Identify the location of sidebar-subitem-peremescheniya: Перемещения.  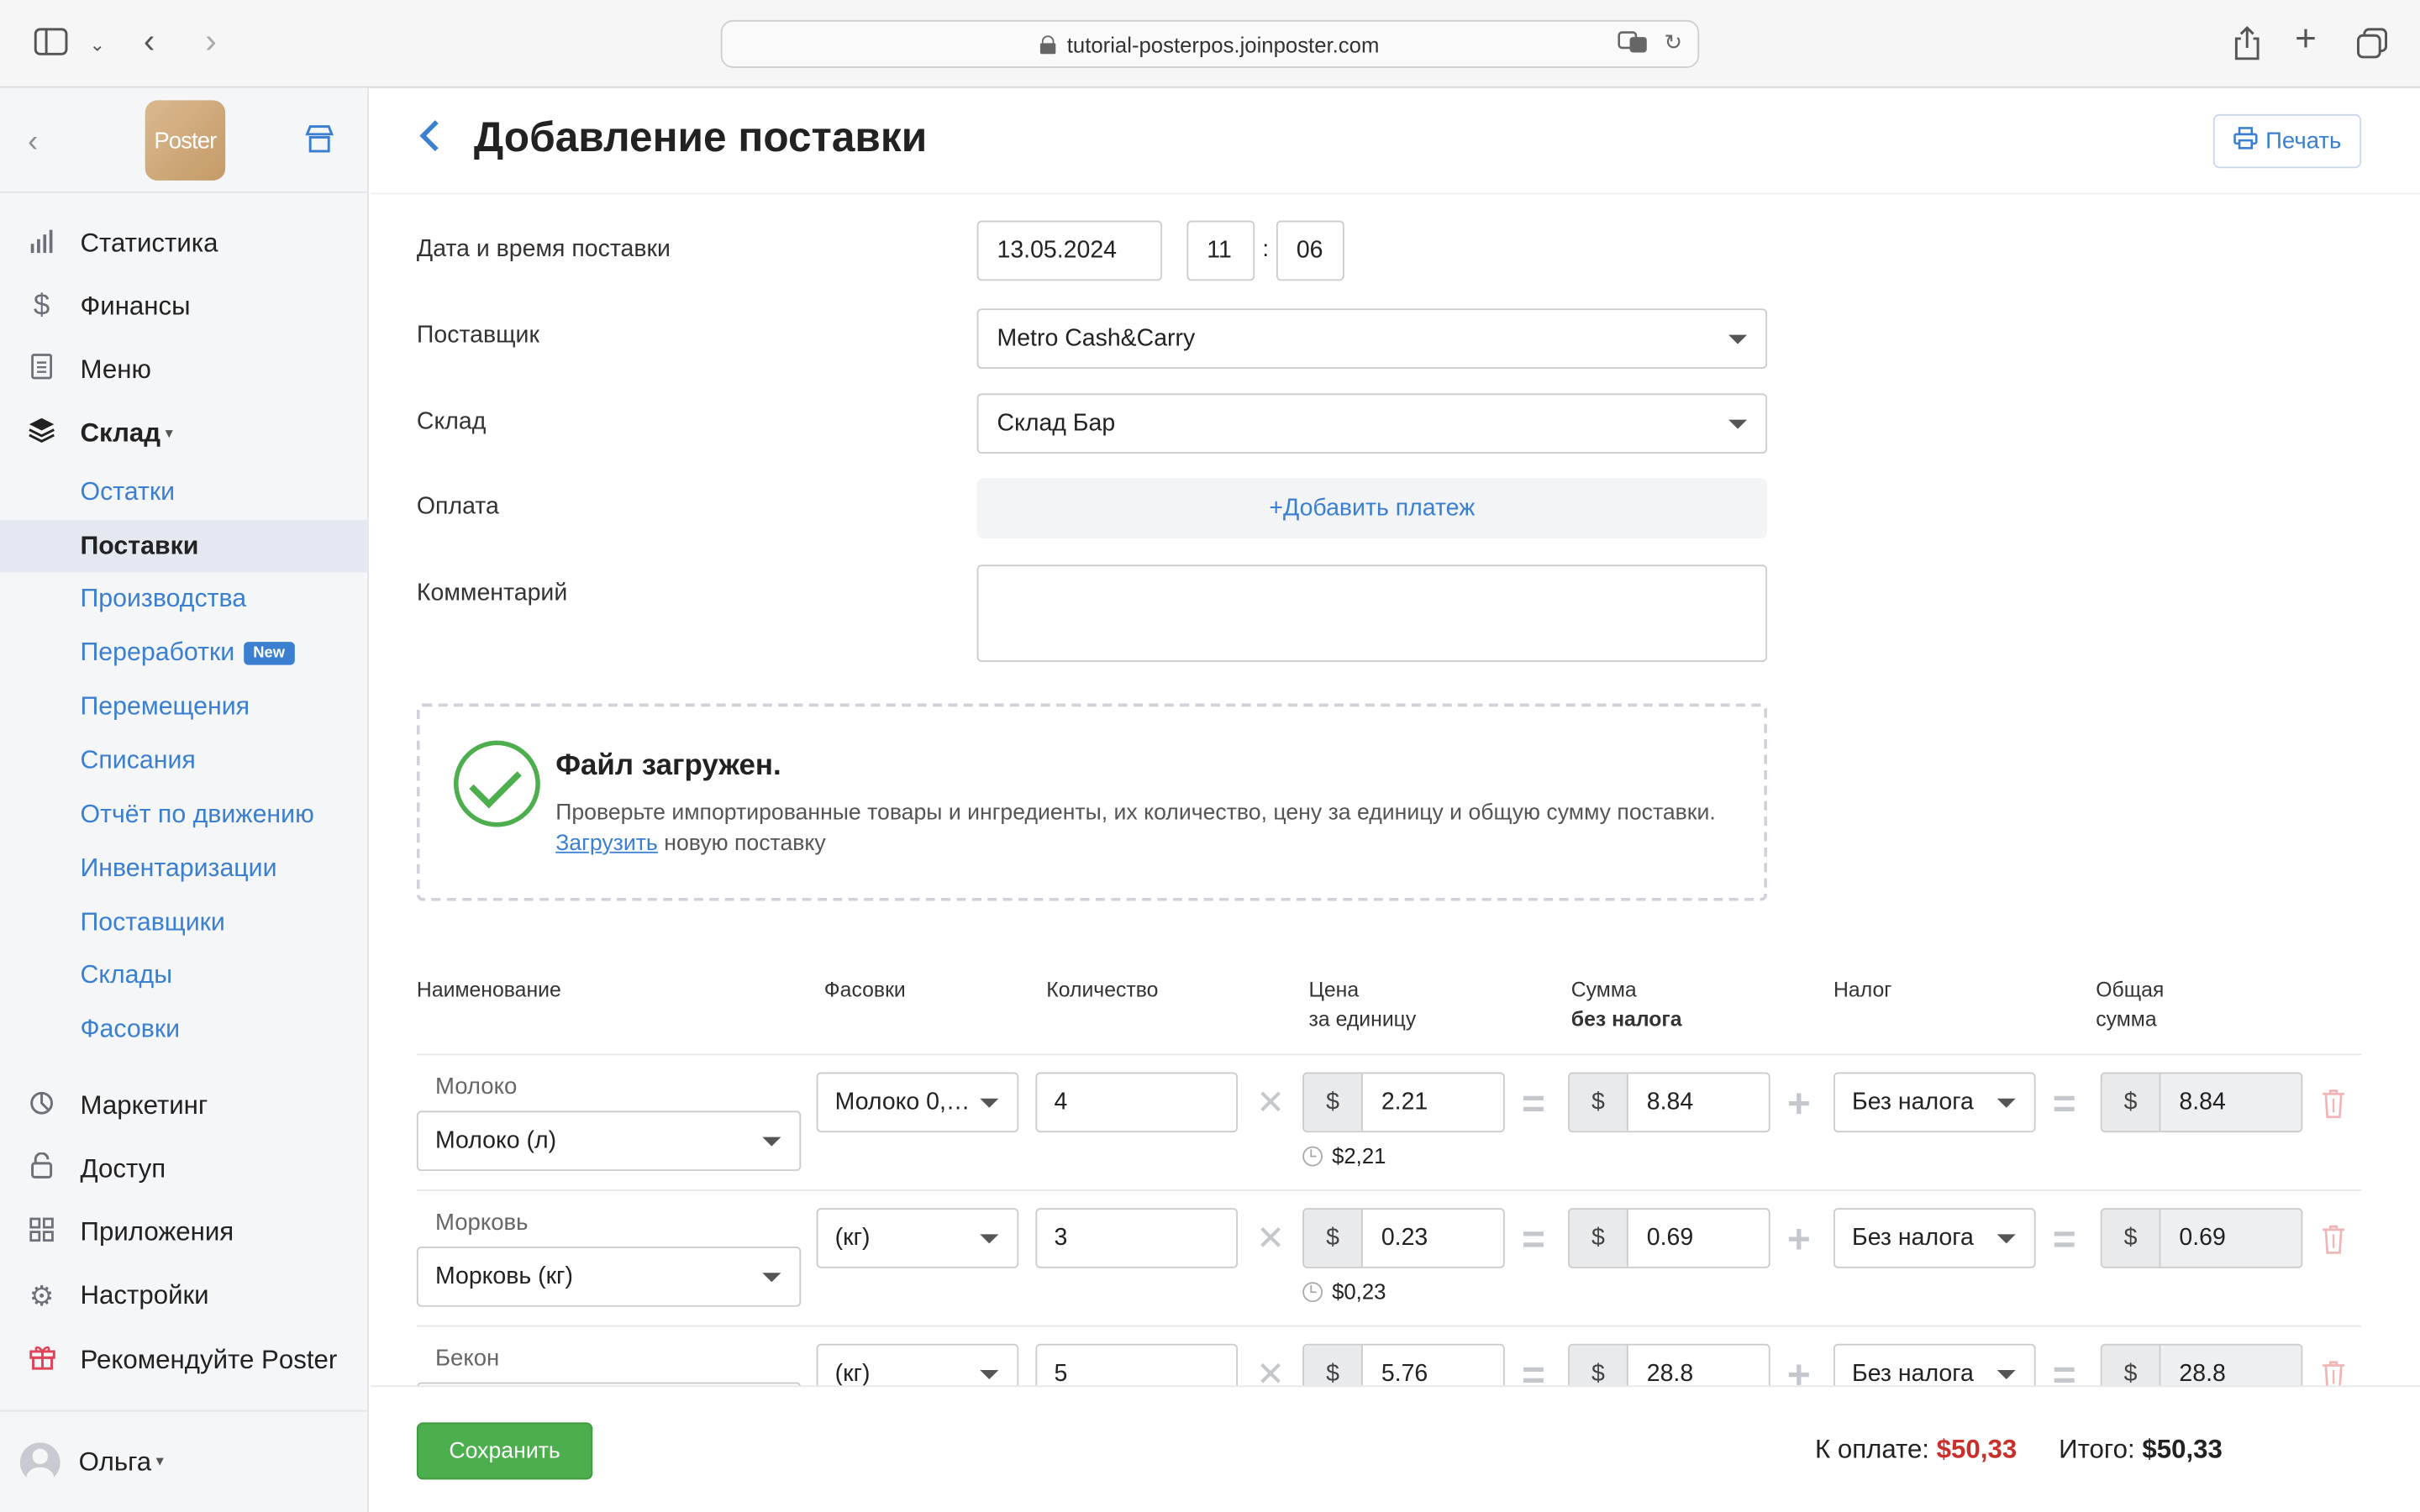
(184, 706).